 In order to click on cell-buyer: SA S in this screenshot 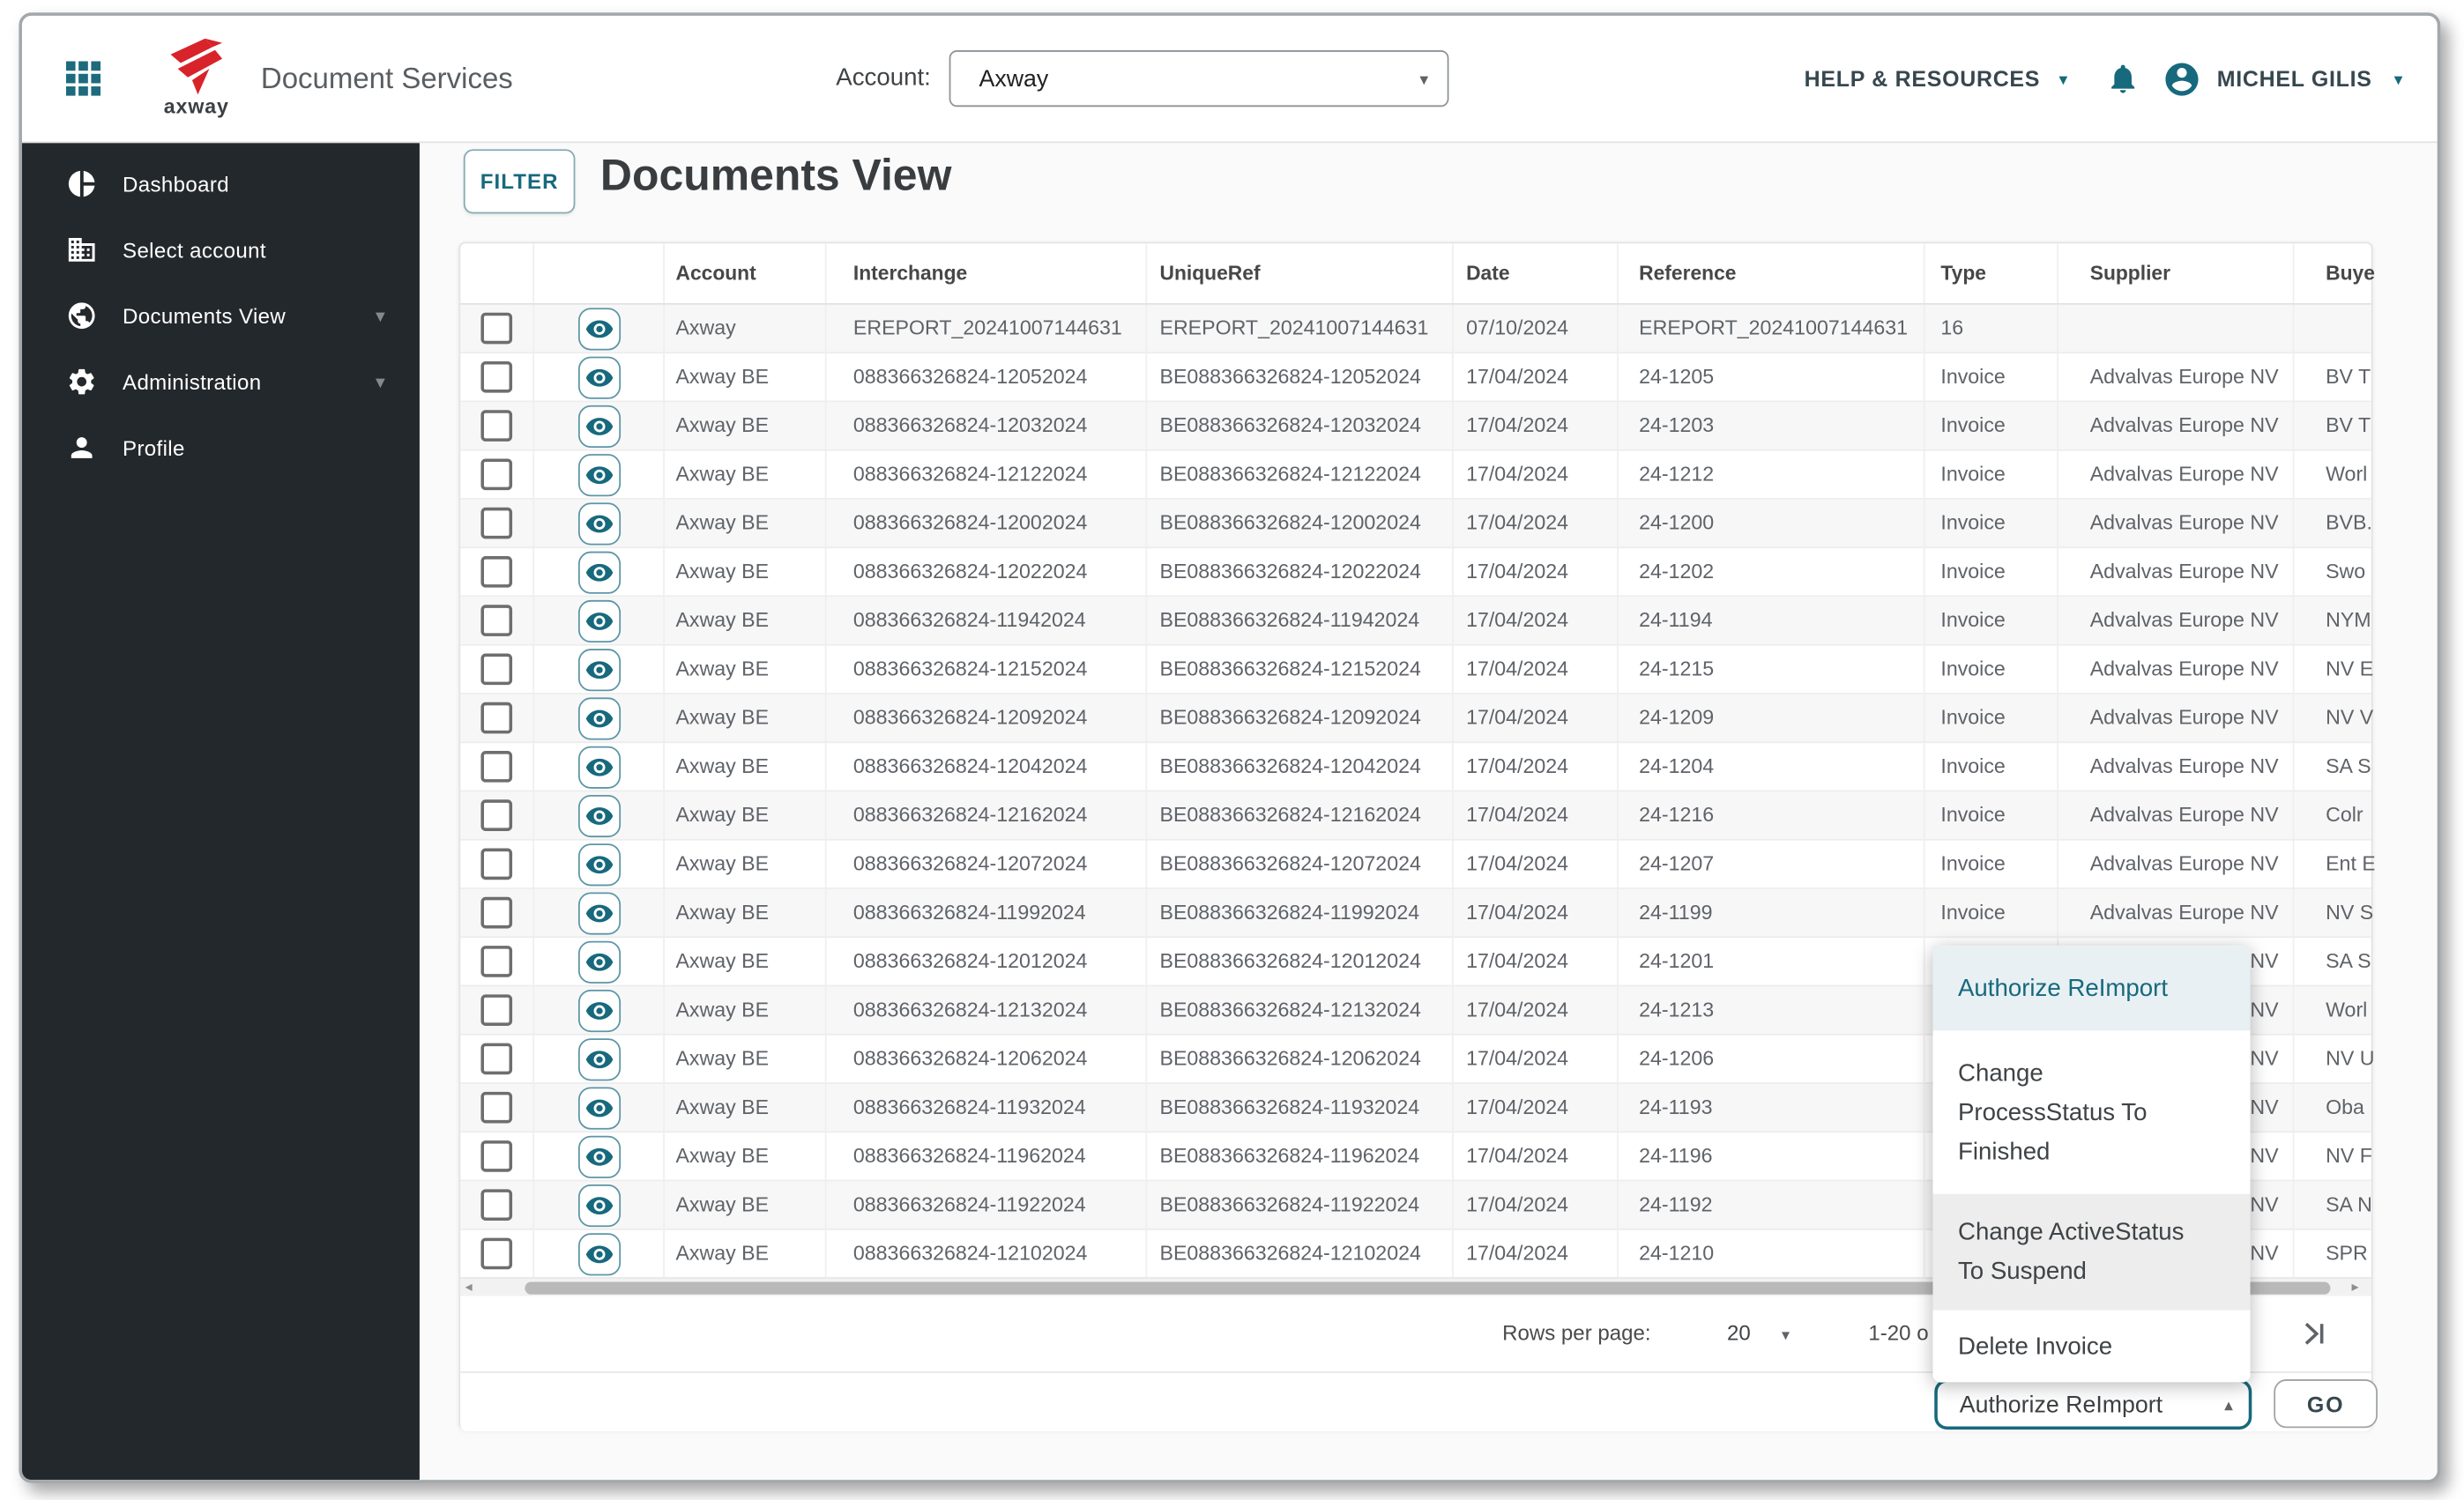, I will do `click(2348, 766)`.